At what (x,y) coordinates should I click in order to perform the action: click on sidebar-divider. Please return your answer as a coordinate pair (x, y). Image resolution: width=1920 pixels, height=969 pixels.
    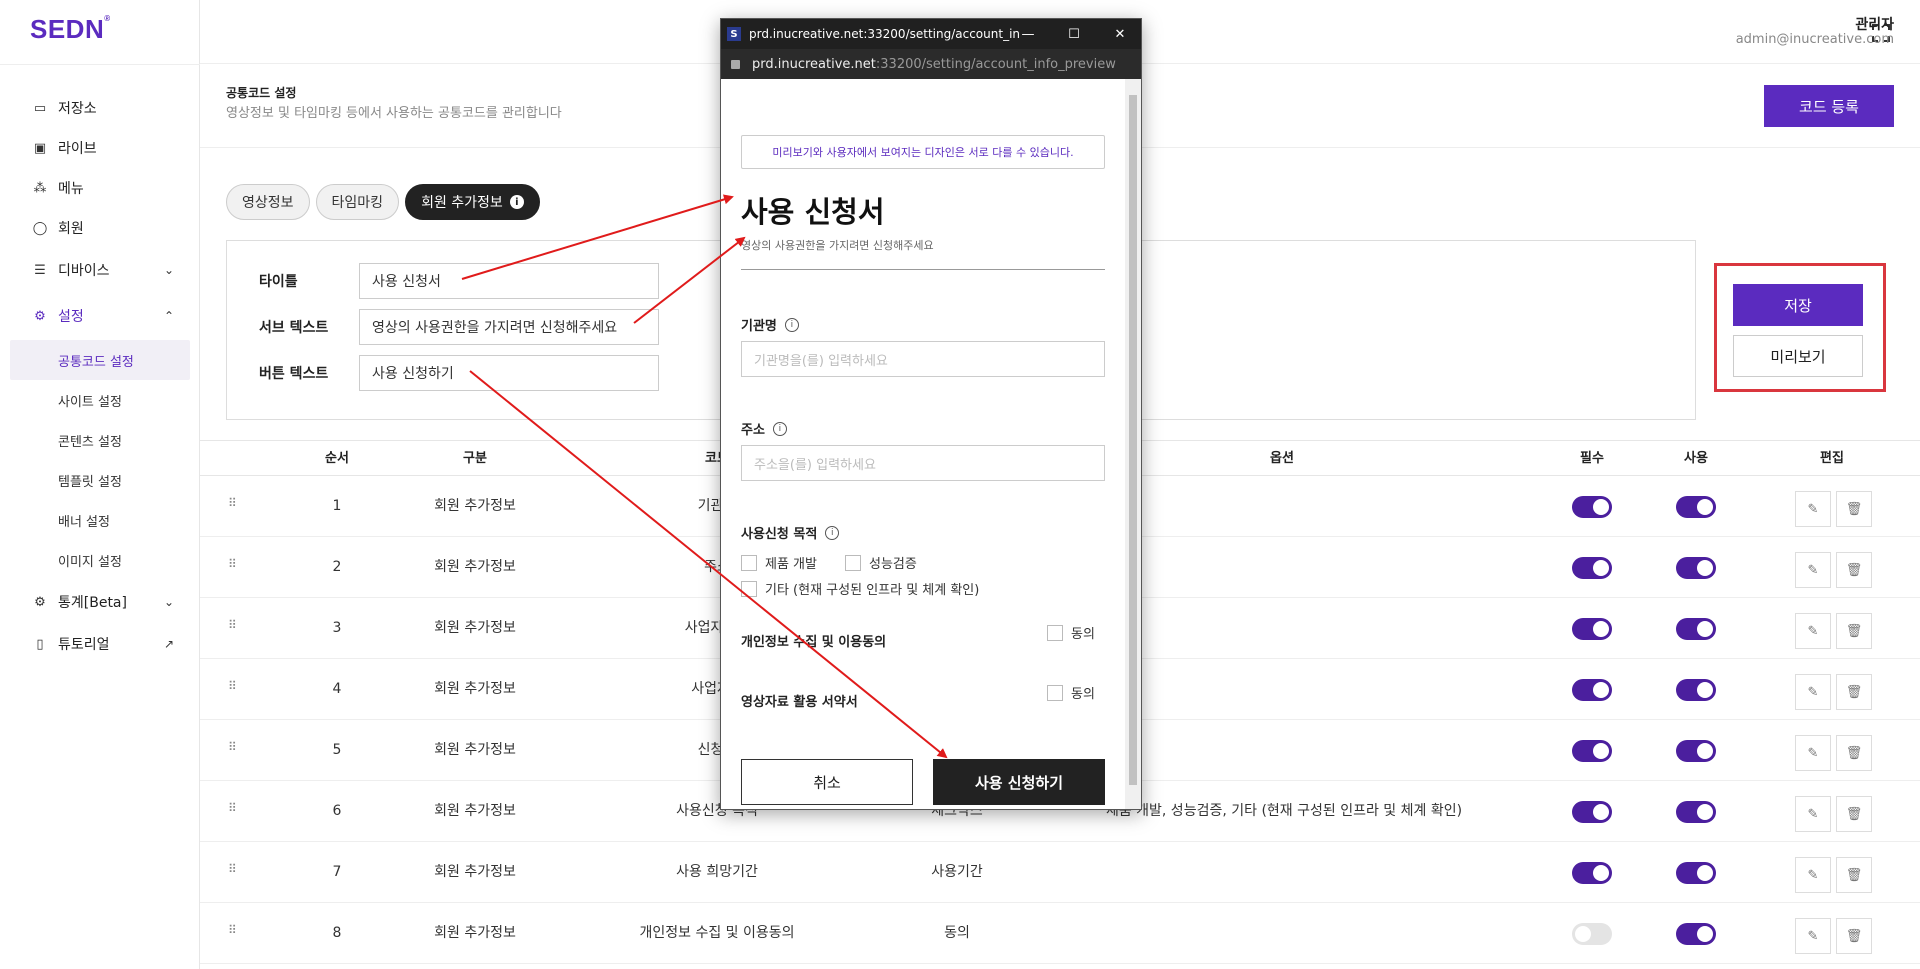
    Looking at the image, I should click on (100, 64).